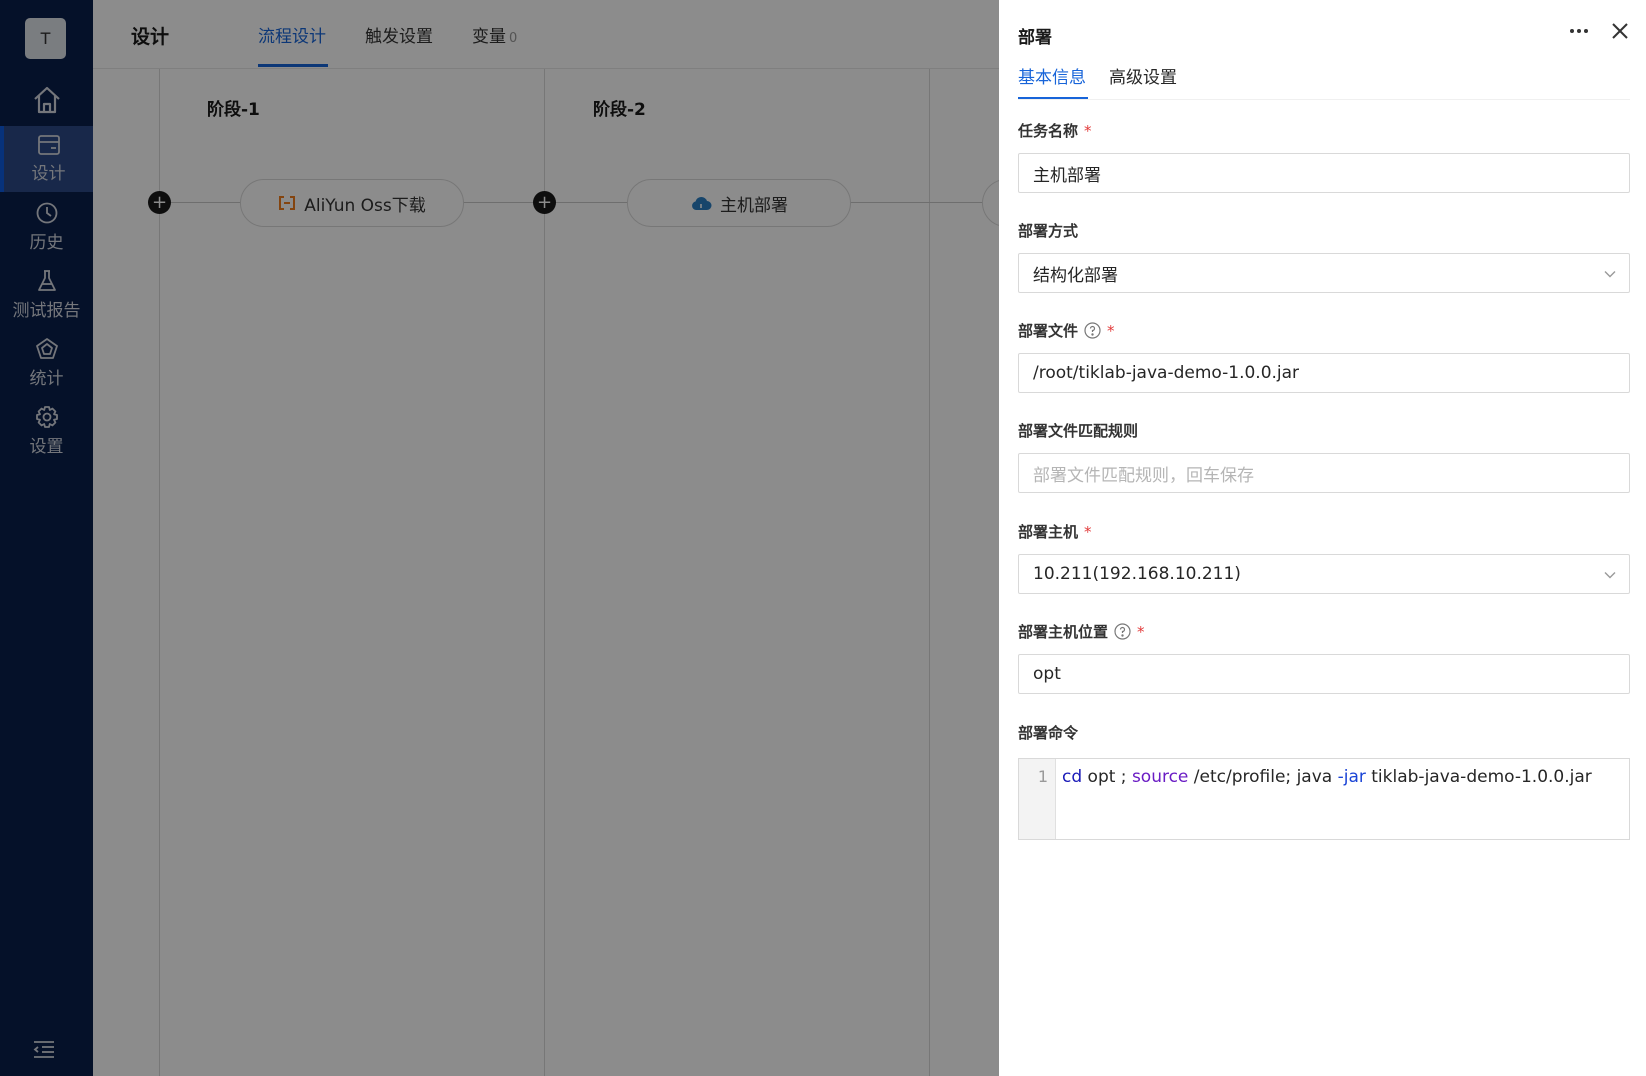 The width and height of the screenshot is (1646, 1076). What do you see at coordinates (1324, 273) in the screenshot?
I see `deploy-mode-select: 结构化部署` at bounding box center [1324, 273].